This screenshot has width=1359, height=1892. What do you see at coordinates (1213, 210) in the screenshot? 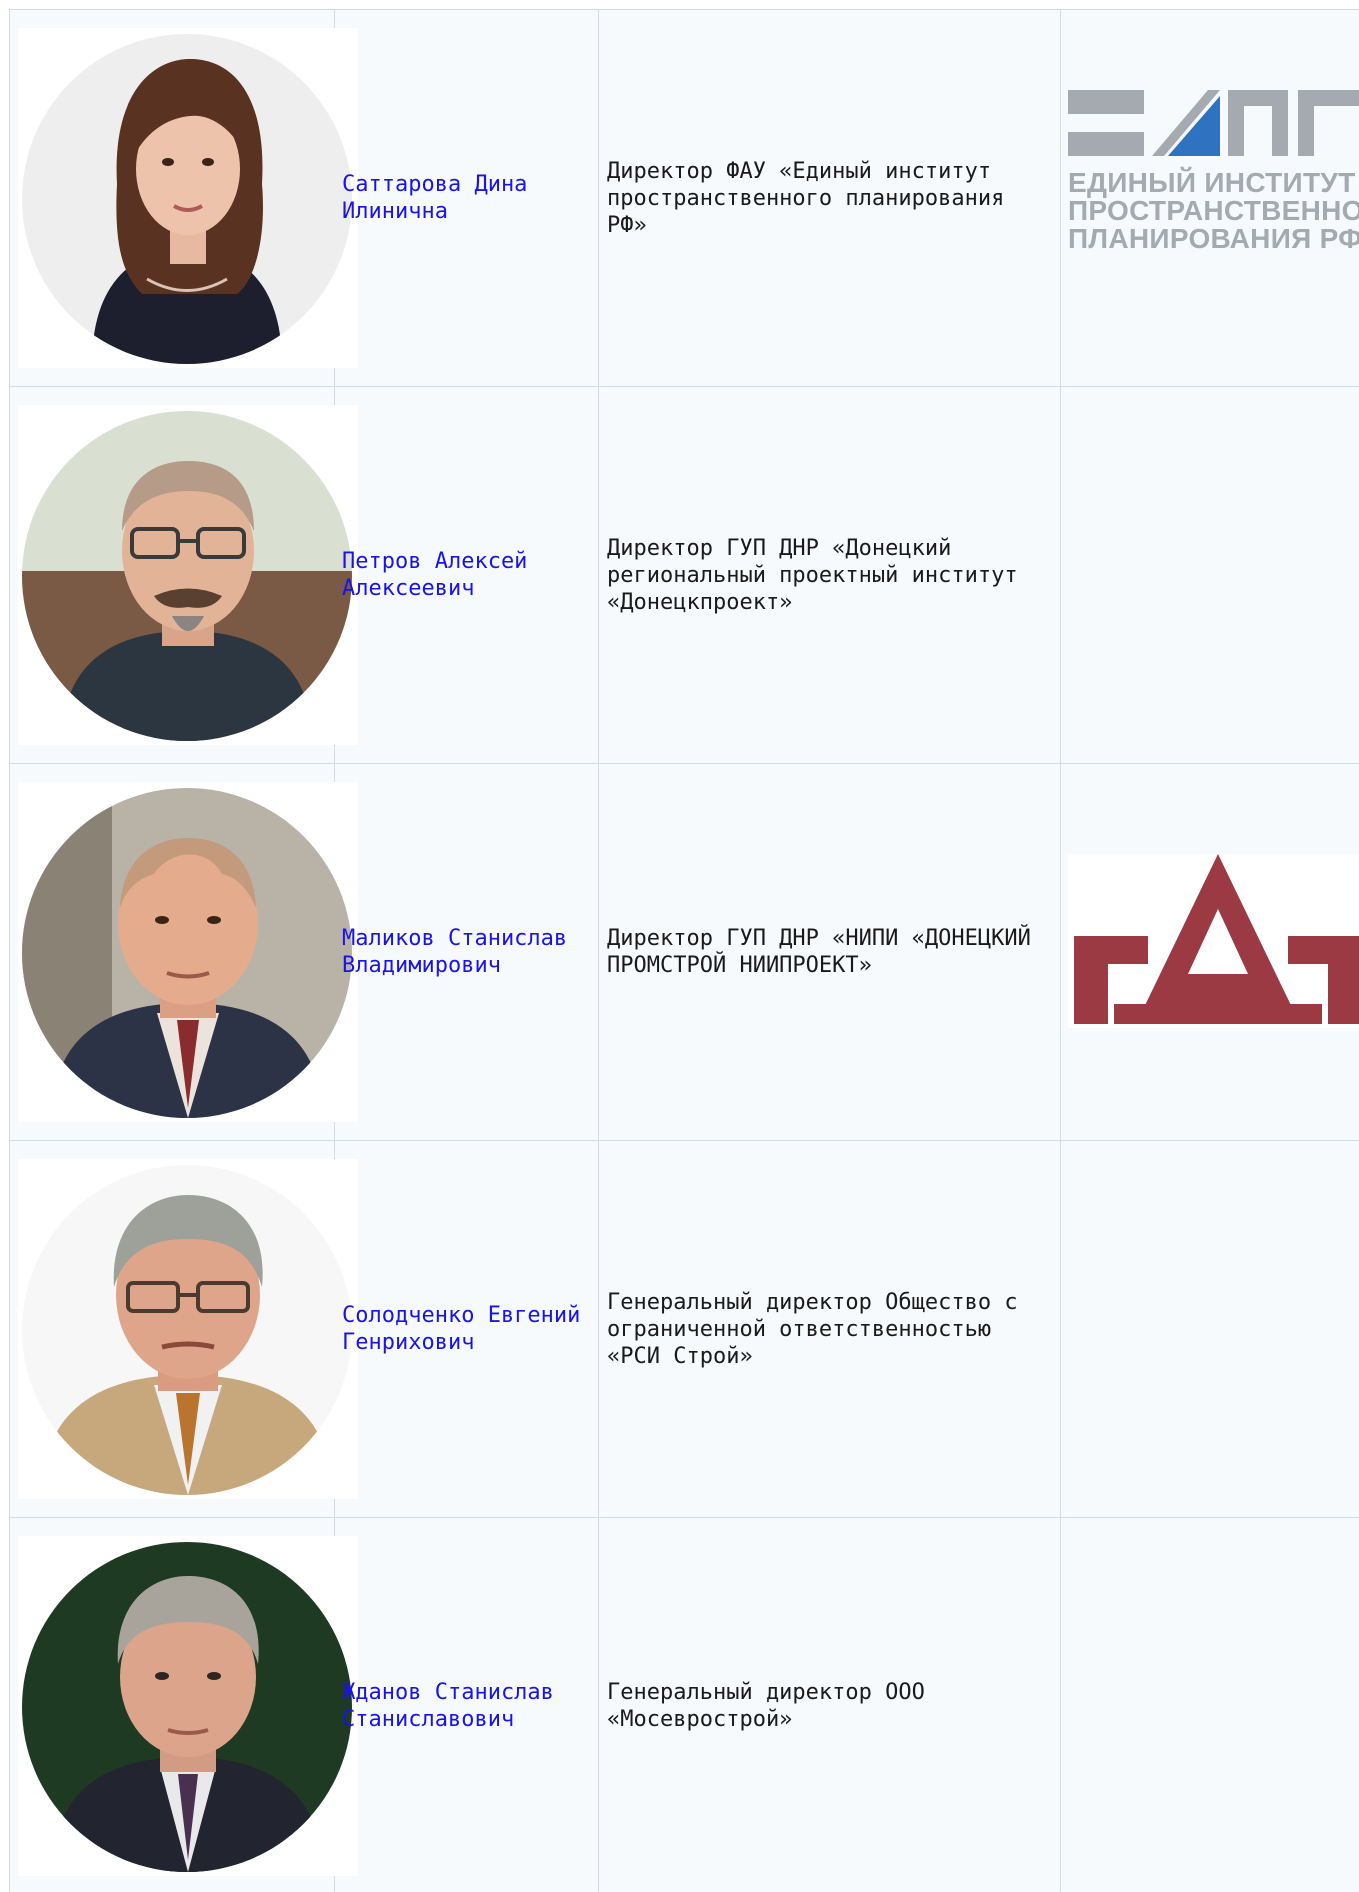
I see `eipp-logo-line-2: ПРОСТРАНСТВЕННОГО` at bounding box center [1213, 210].